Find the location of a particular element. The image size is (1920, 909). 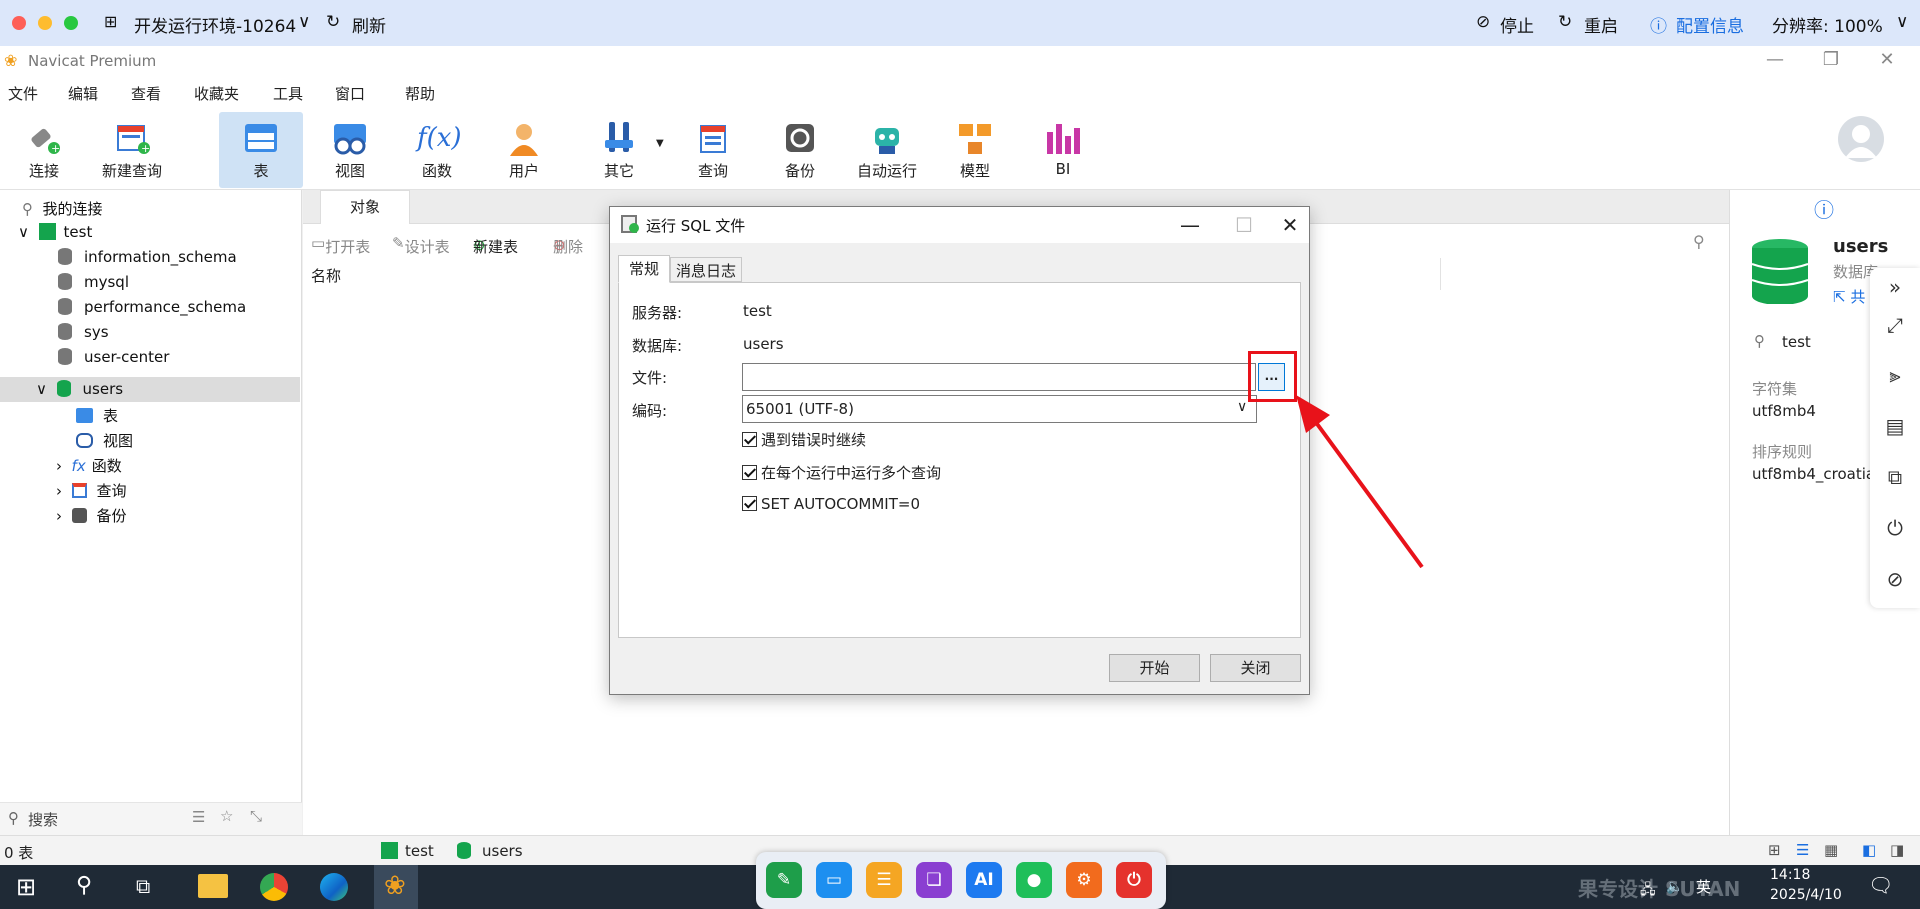

dialog-minimize-button: — is located at coordinates (1190, 225).